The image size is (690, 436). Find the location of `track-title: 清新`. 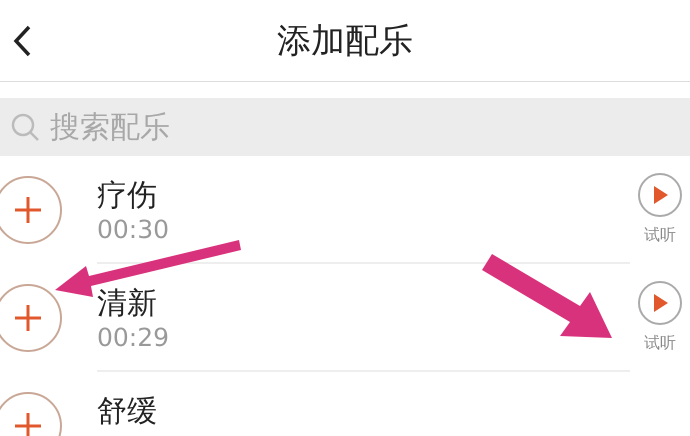

track-title: 清新 is located at coordinates (127, 304).